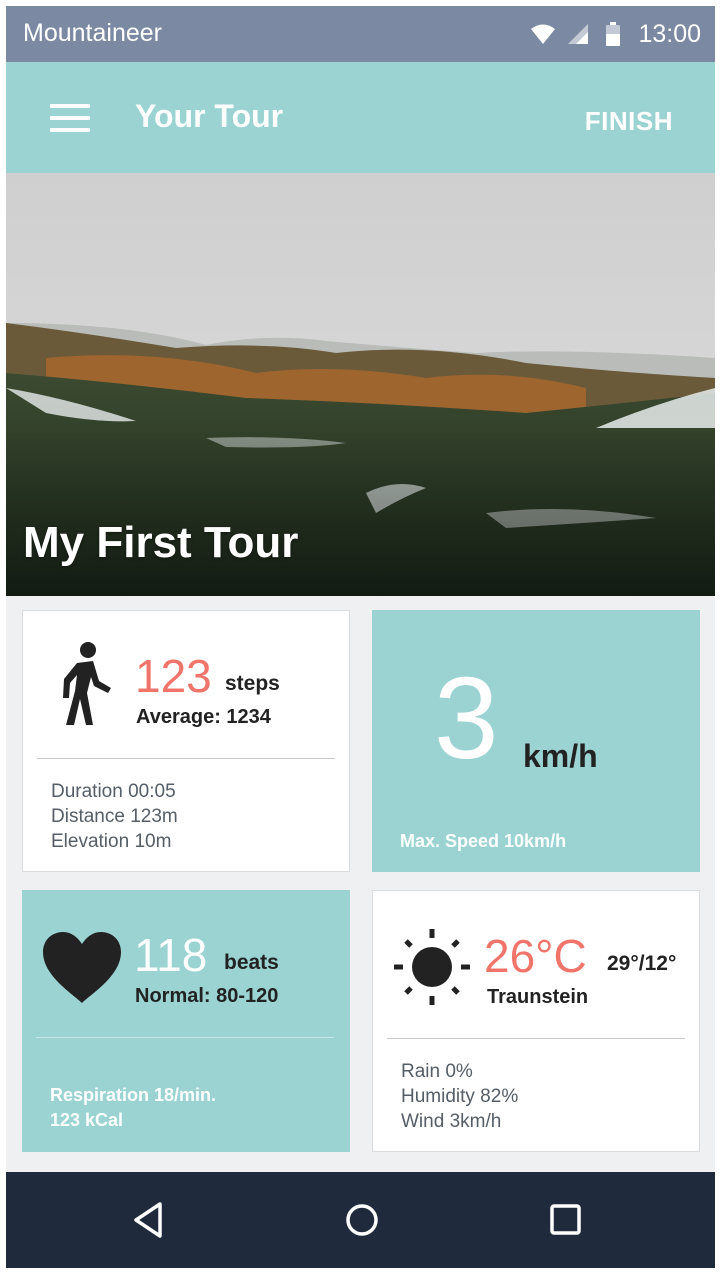 This screenshot has width=721, height=1275. Describe the element at coordinates (432, 969) in the screenshot. I see `sun-icon` at that location.